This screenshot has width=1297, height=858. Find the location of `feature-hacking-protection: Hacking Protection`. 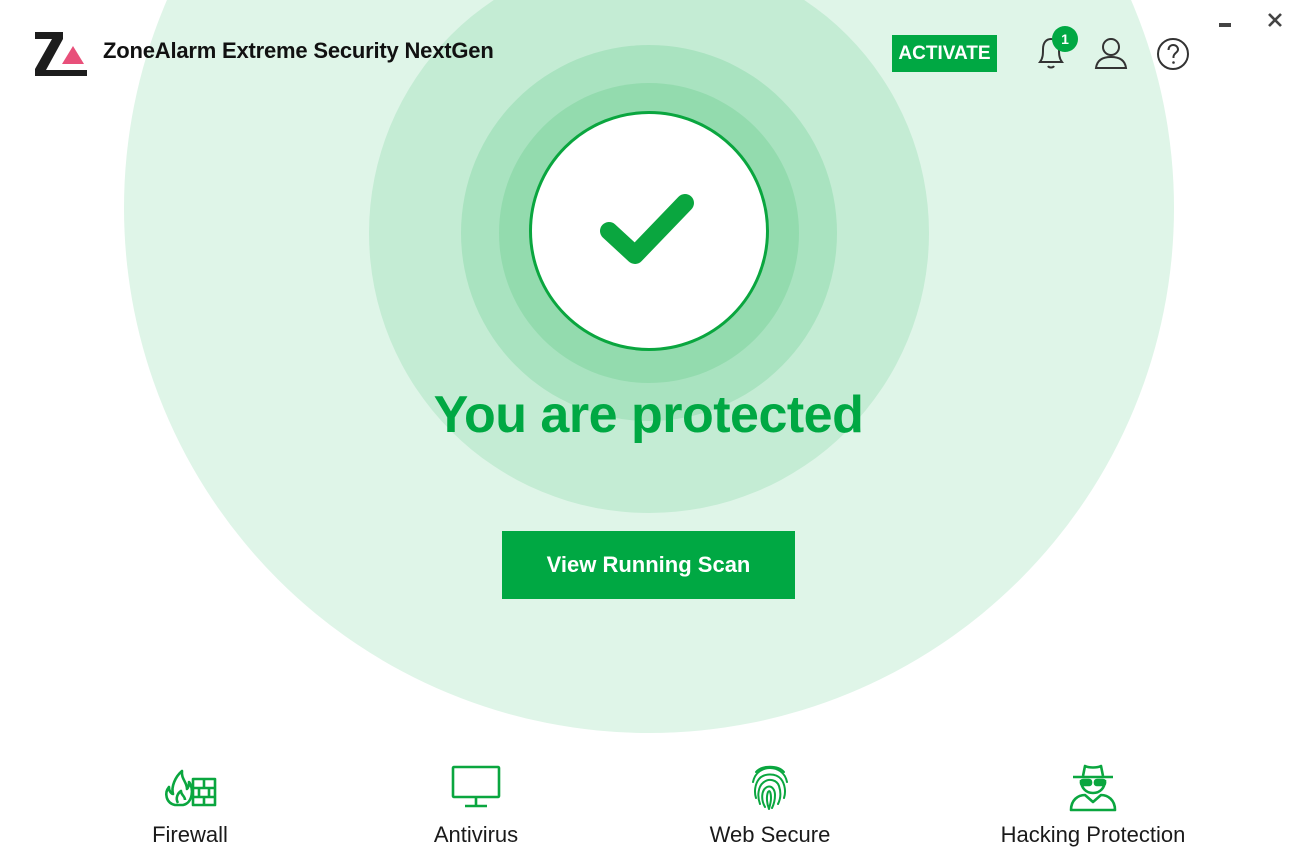

feature-hacking-protection: Hacking Protection is located at coordinates (1093, 804).